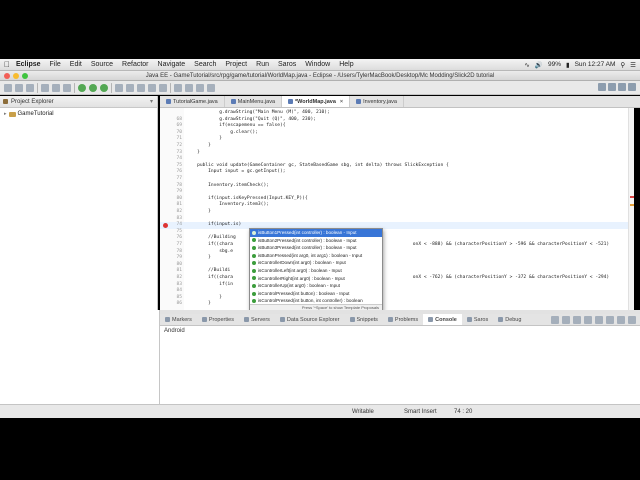 This screenshot has width=640, height=480. Describe the element at coordinates (16, 76) in the screenshot. I see `minimize-window-button` at that location.